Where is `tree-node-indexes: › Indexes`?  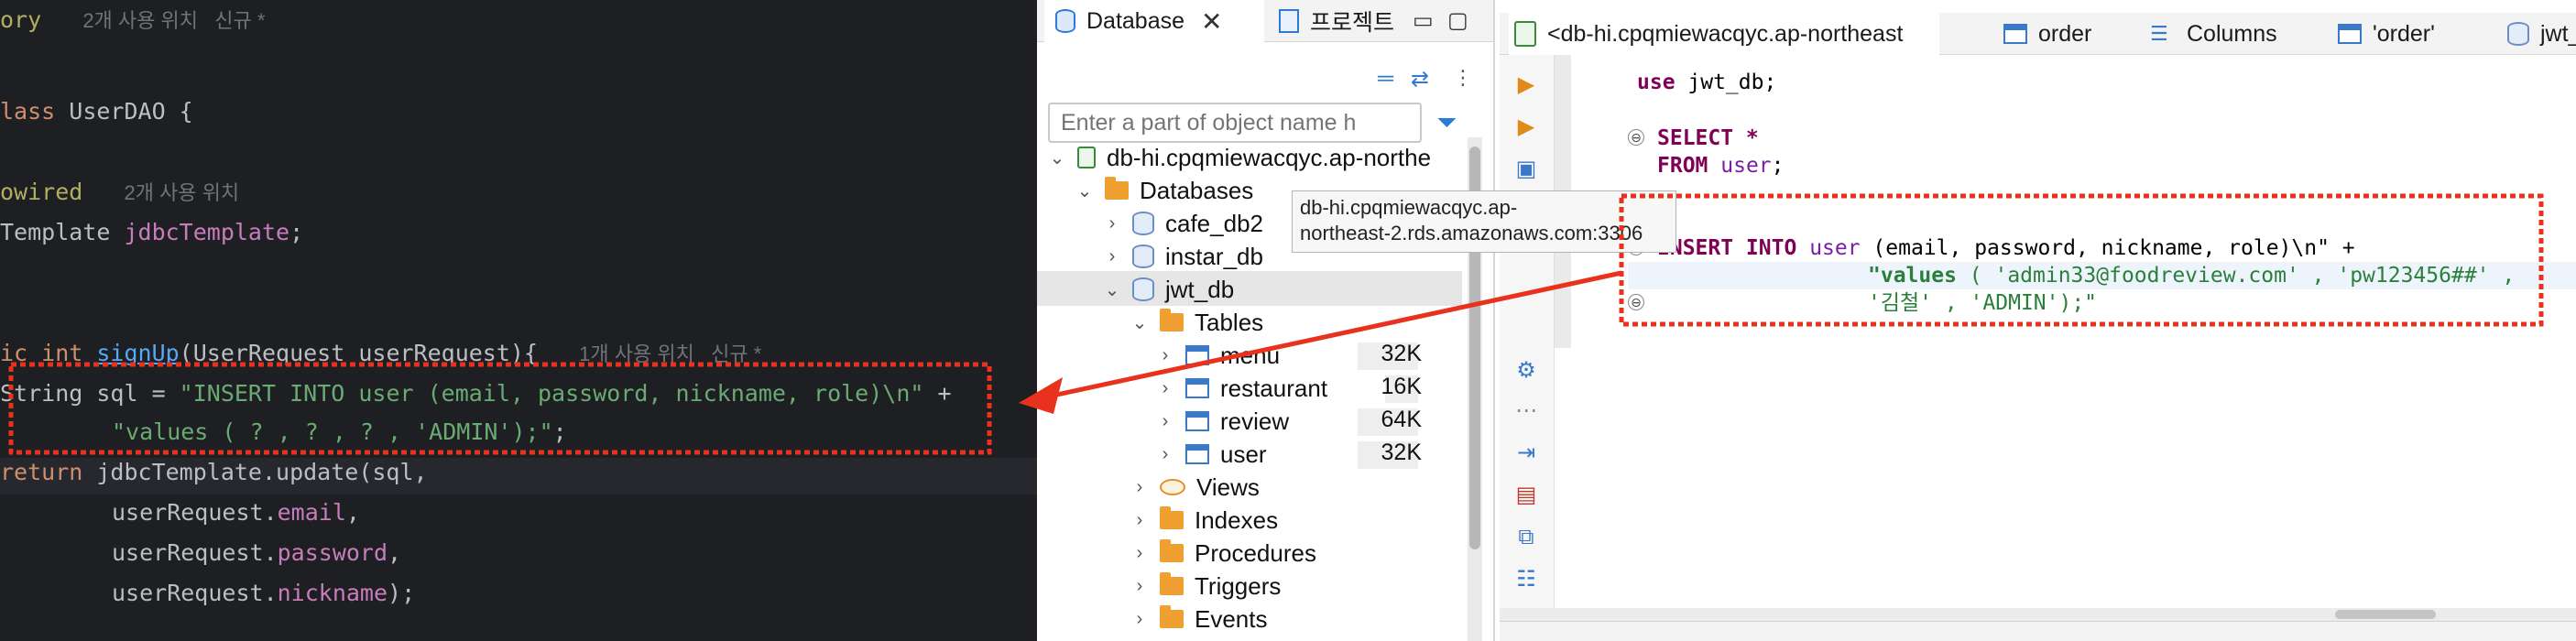
tree-node-indexes: › Indexes is located at coordinates (1204, 520).